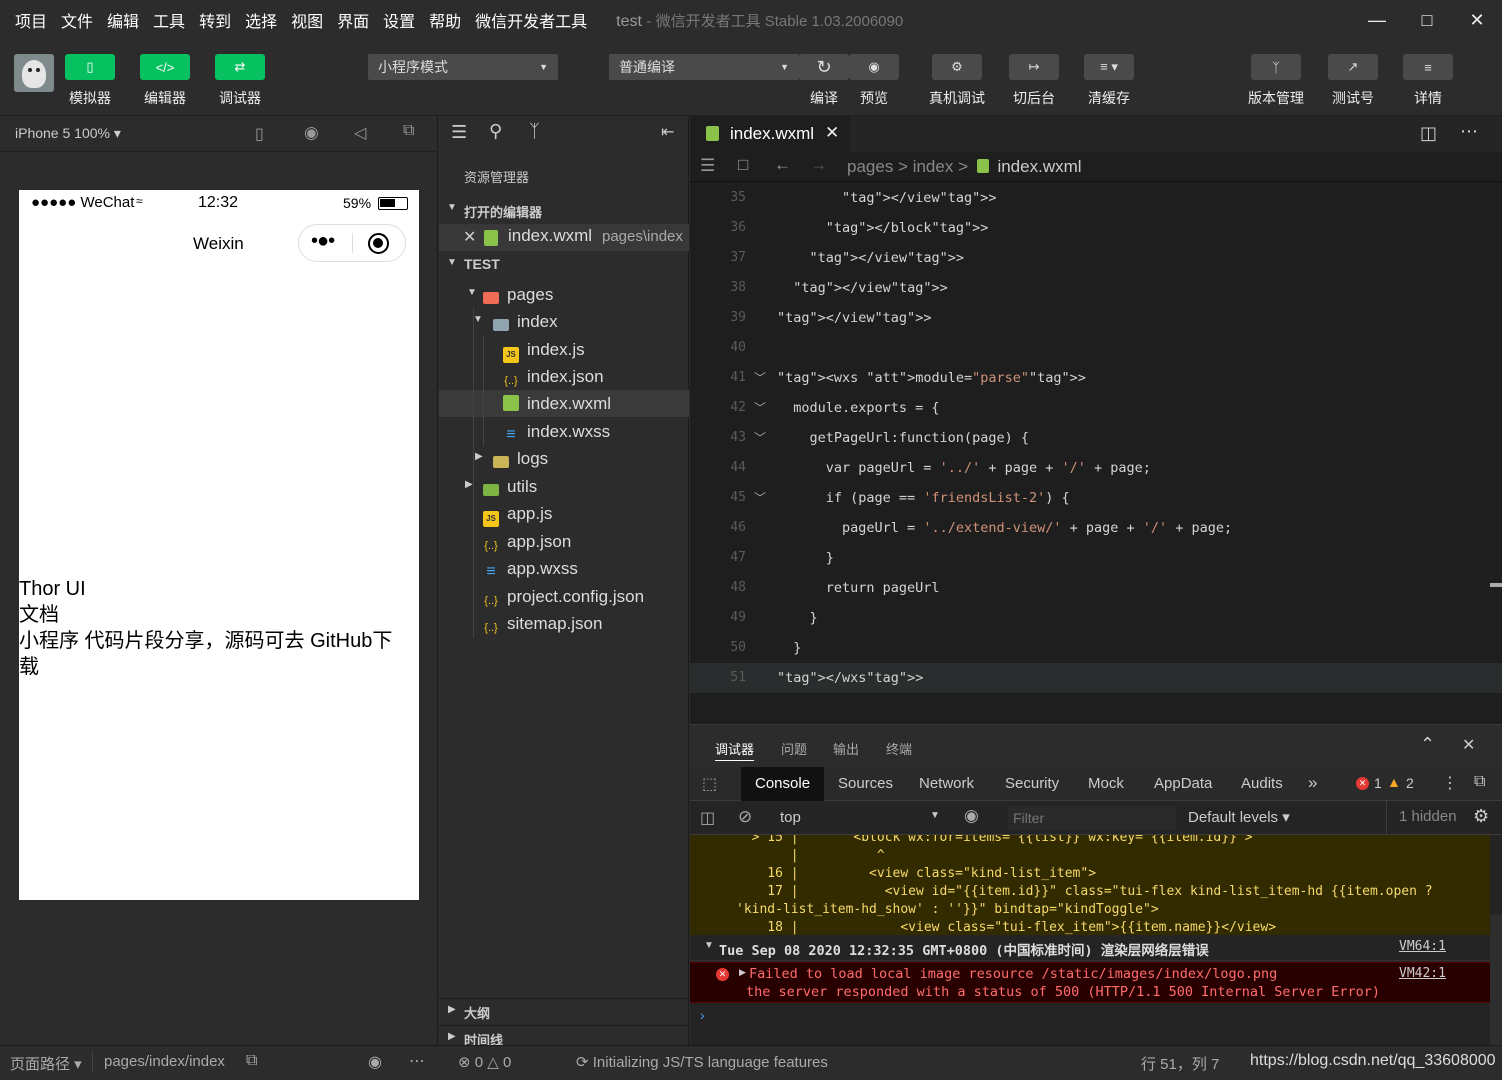 This screenshot has width=1502, height=1080. I want to click on code-line: 50 }, so click(1096, 648).